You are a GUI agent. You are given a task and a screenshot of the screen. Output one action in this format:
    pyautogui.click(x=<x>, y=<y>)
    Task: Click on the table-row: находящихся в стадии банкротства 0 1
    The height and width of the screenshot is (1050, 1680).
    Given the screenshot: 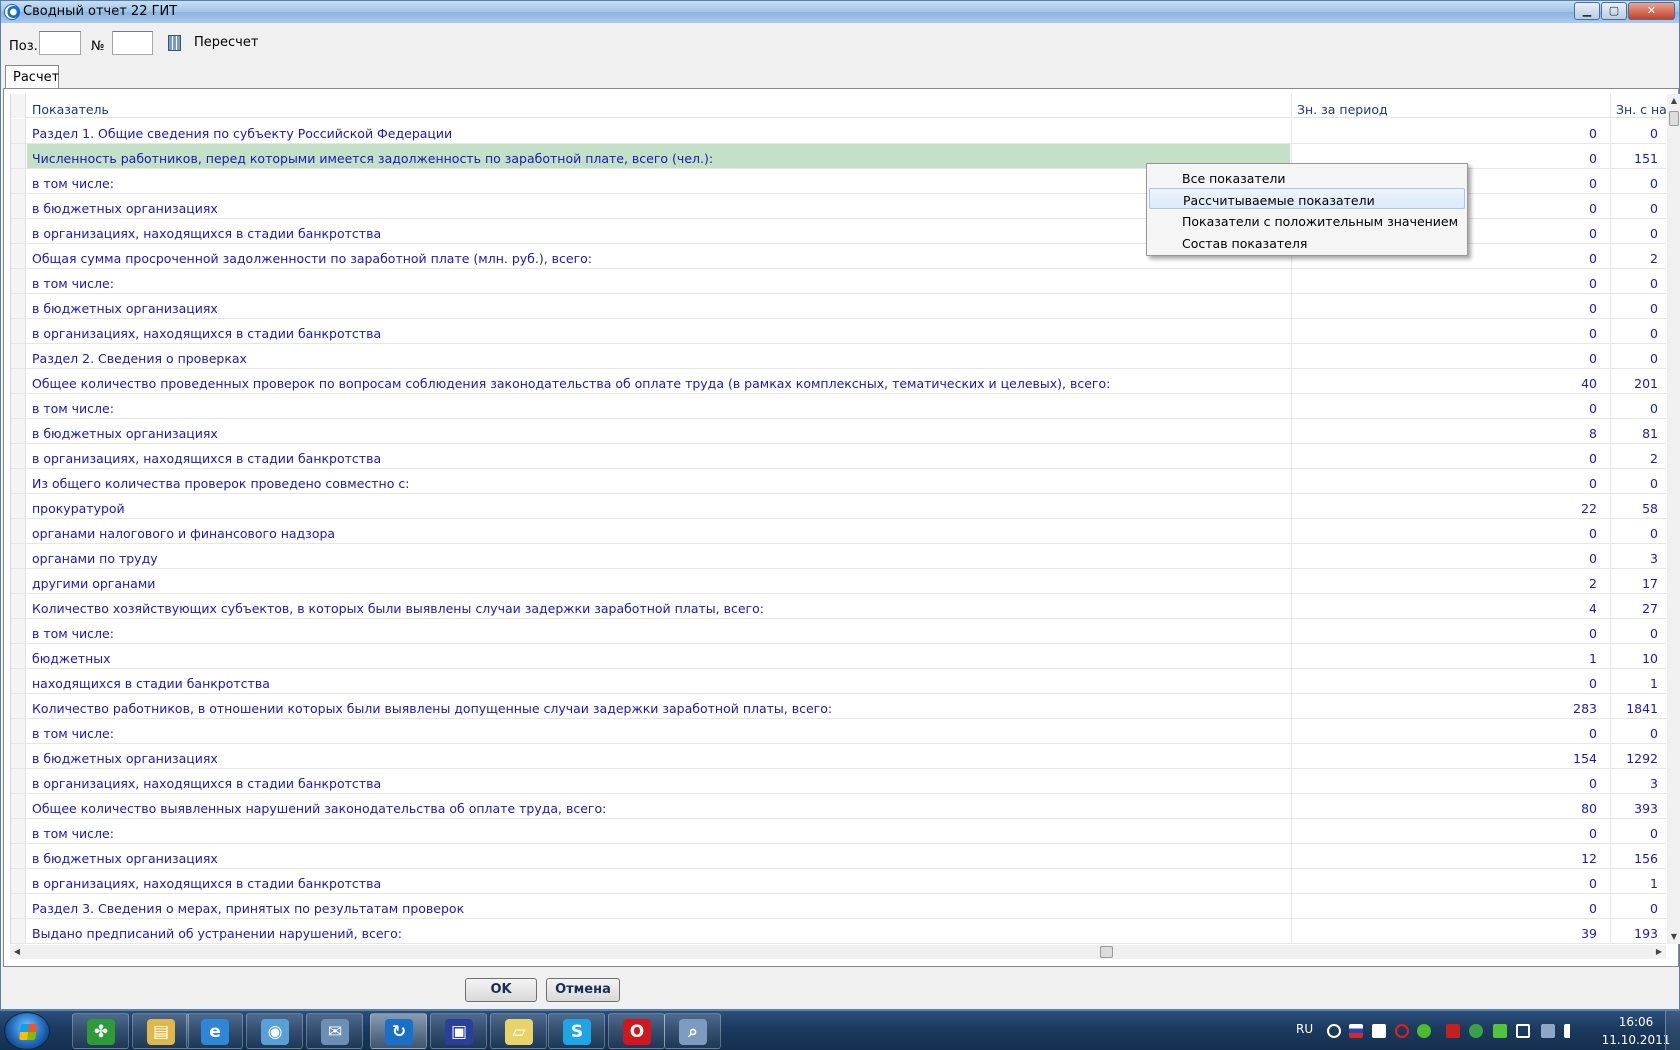 What is the action you would take?
    pyautogui.click(x=838, y=681)
    